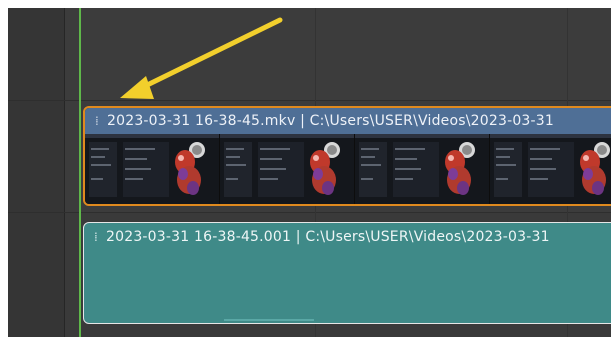 The height and width of the screenshot is (340, 611). I want to click on arrow-icon, so click(201, 58).